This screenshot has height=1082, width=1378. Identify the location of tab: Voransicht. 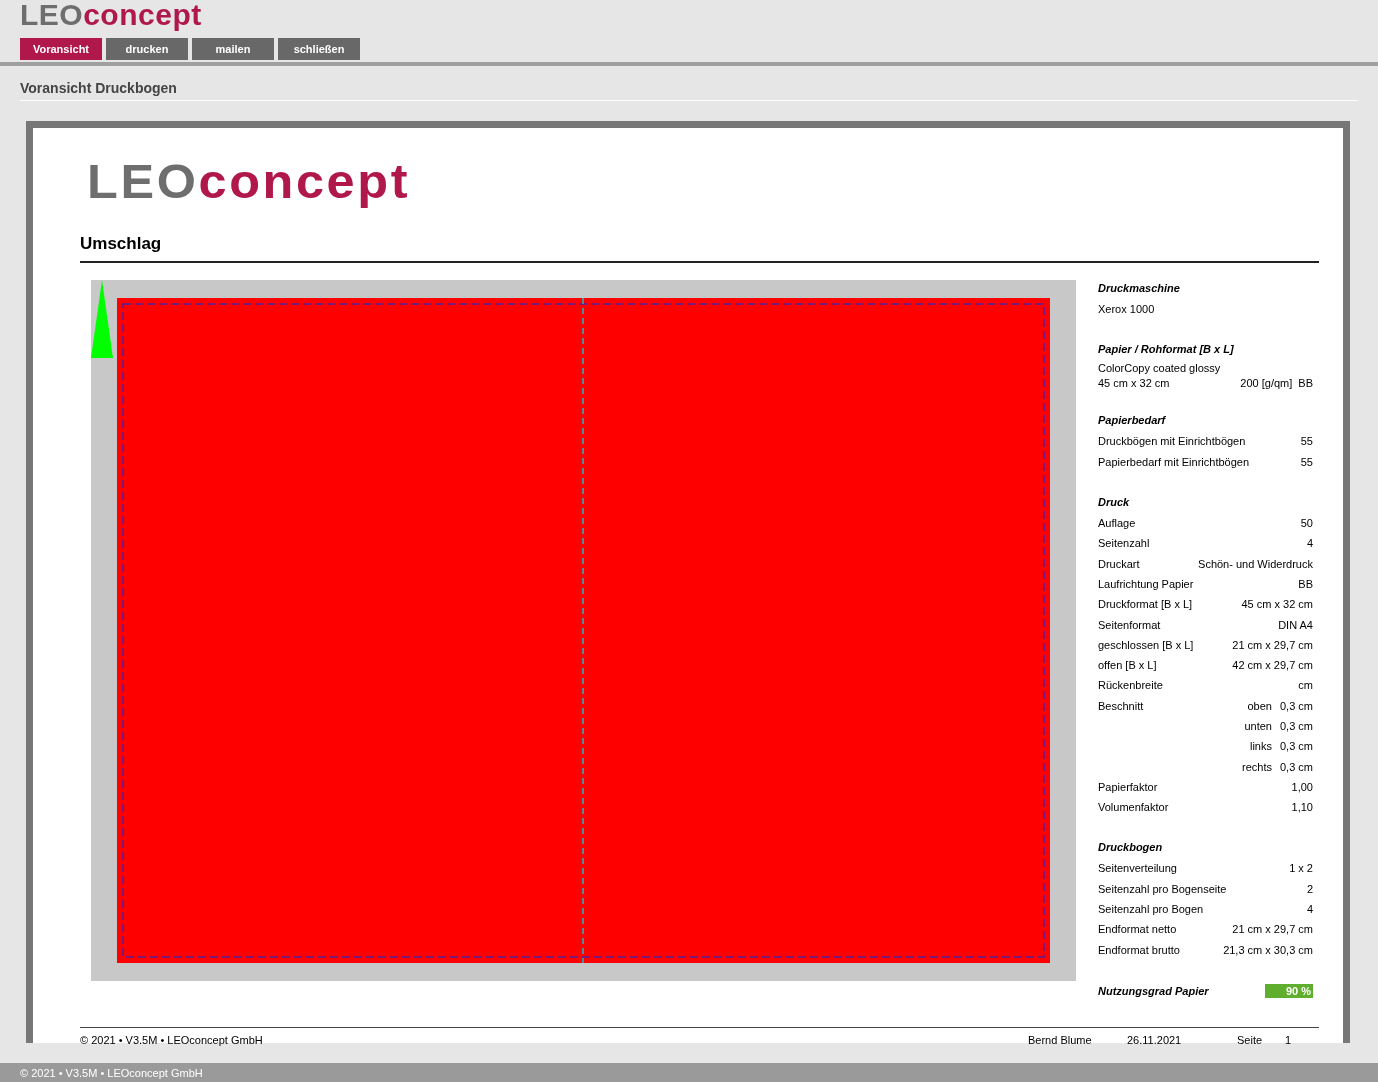
(61, 49).